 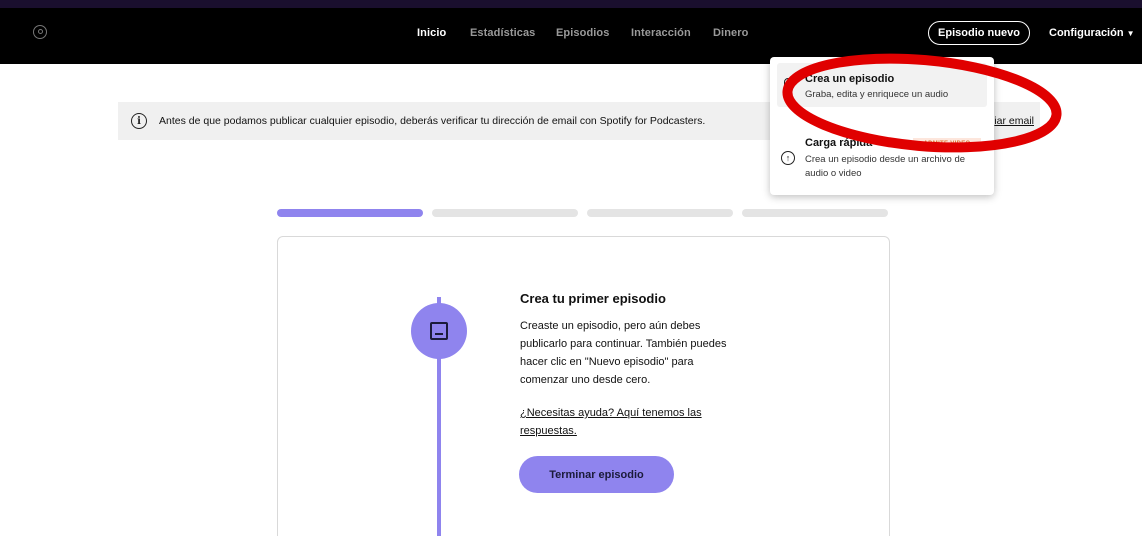 I want to click on red-annotation-circle, so click(x=922, y=103).